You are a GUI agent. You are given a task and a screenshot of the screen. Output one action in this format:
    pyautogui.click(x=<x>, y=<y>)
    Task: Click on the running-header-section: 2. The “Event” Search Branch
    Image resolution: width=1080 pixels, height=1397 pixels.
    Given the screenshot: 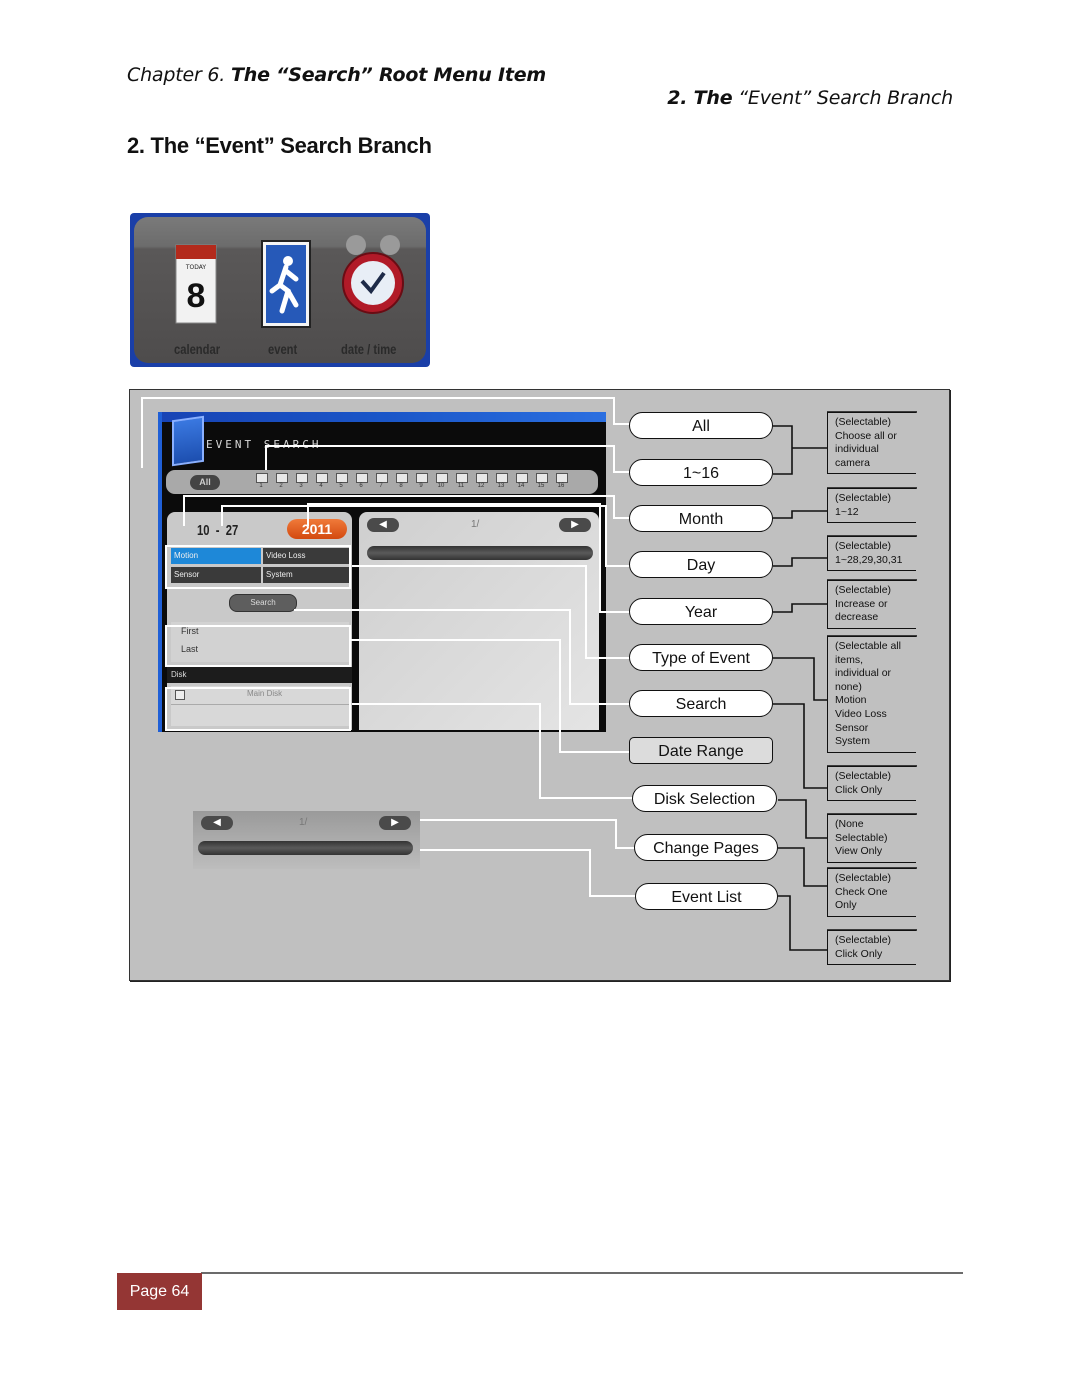 What is the action you would take?
    pyautogui.click(x=810, y=98)
    